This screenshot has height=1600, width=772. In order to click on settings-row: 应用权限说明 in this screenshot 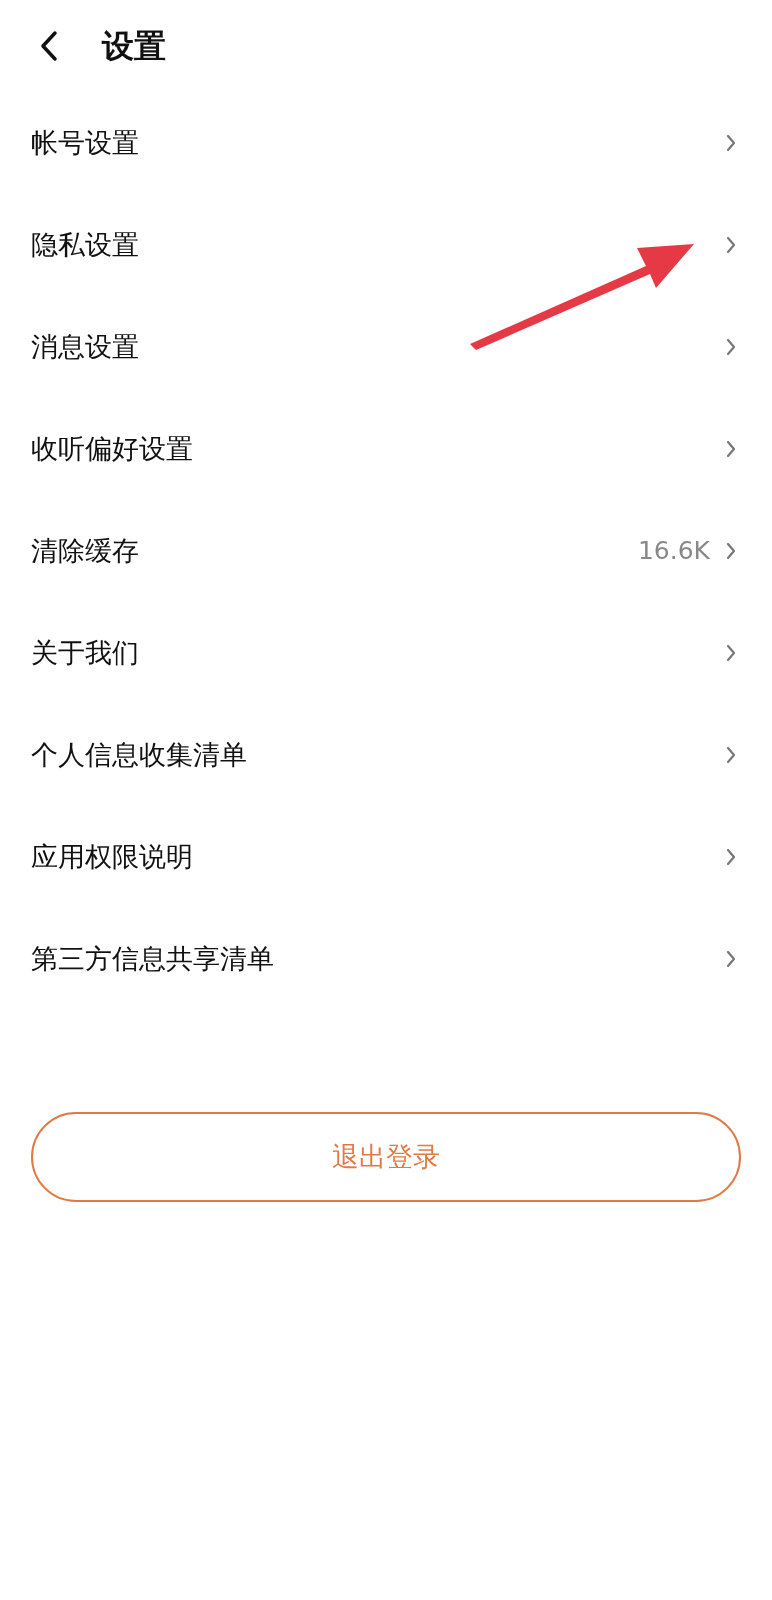, I will do `click(386, 857)`.